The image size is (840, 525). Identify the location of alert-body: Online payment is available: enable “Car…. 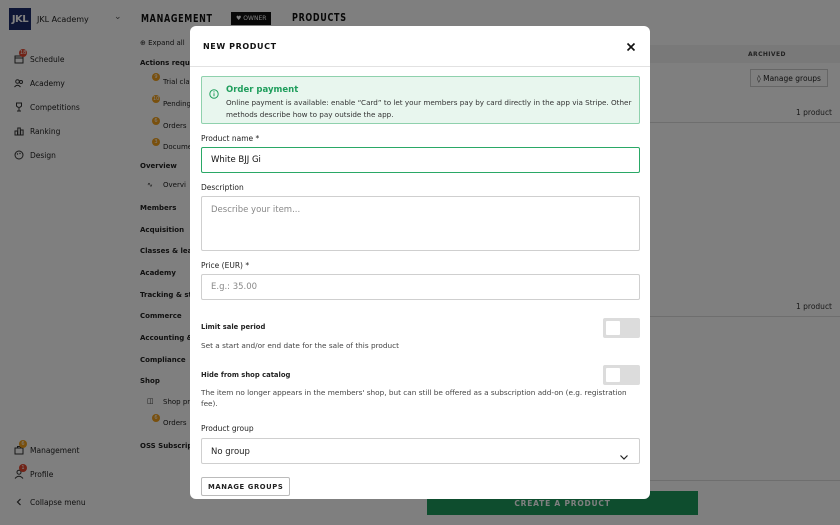
(429, 108).